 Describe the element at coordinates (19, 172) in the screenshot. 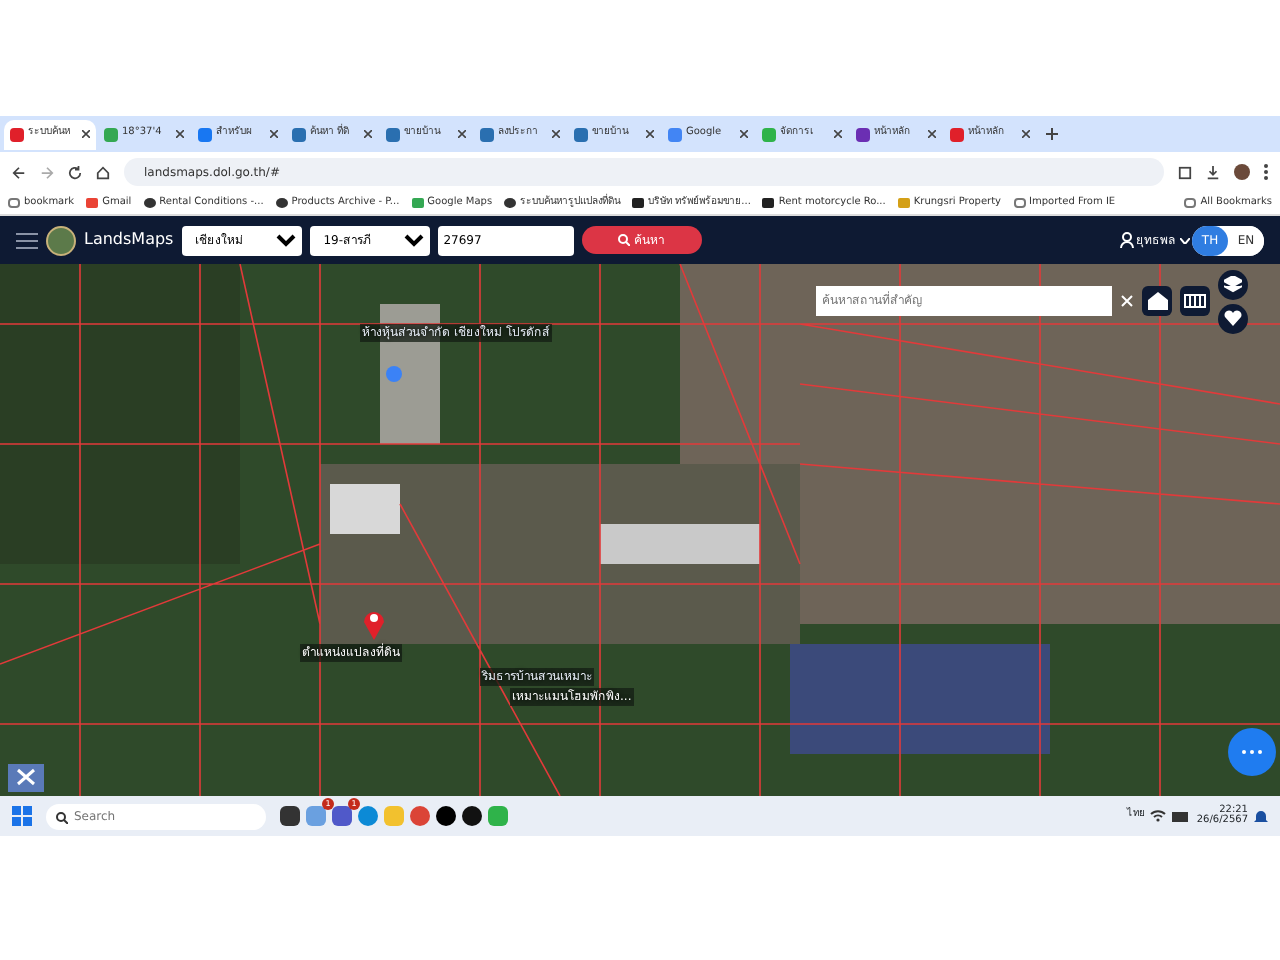

I see `back-icon` at that location.